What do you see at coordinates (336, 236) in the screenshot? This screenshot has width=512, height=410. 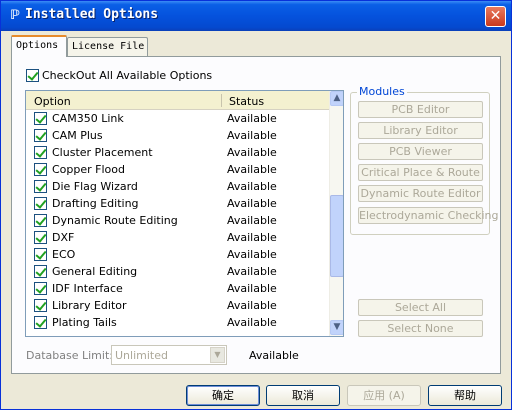 I see `scroll-thumb` at bounding box center [336, 236].